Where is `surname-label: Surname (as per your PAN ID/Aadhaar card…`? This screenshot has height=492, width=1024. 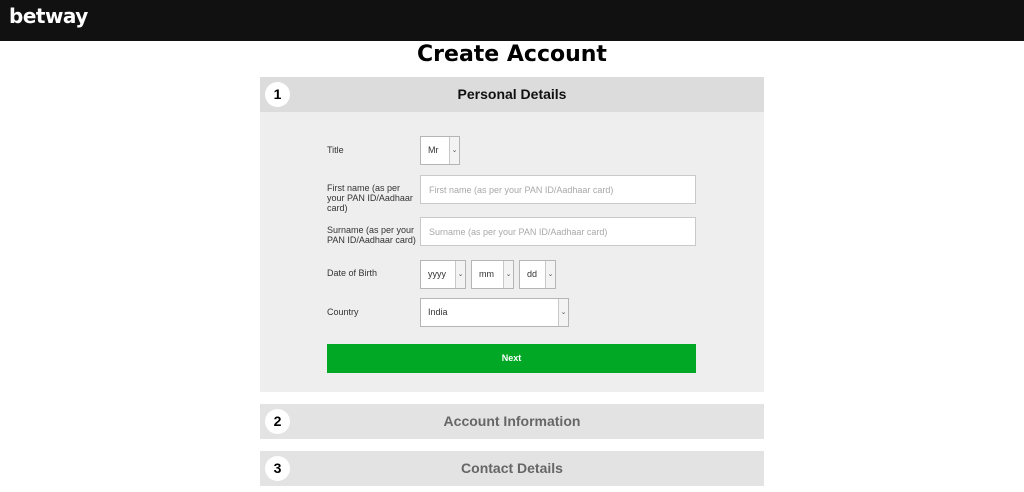
surname-label: Surname (as per your PAN ID/Aadhaar card… is located at coordinates (371, 235).